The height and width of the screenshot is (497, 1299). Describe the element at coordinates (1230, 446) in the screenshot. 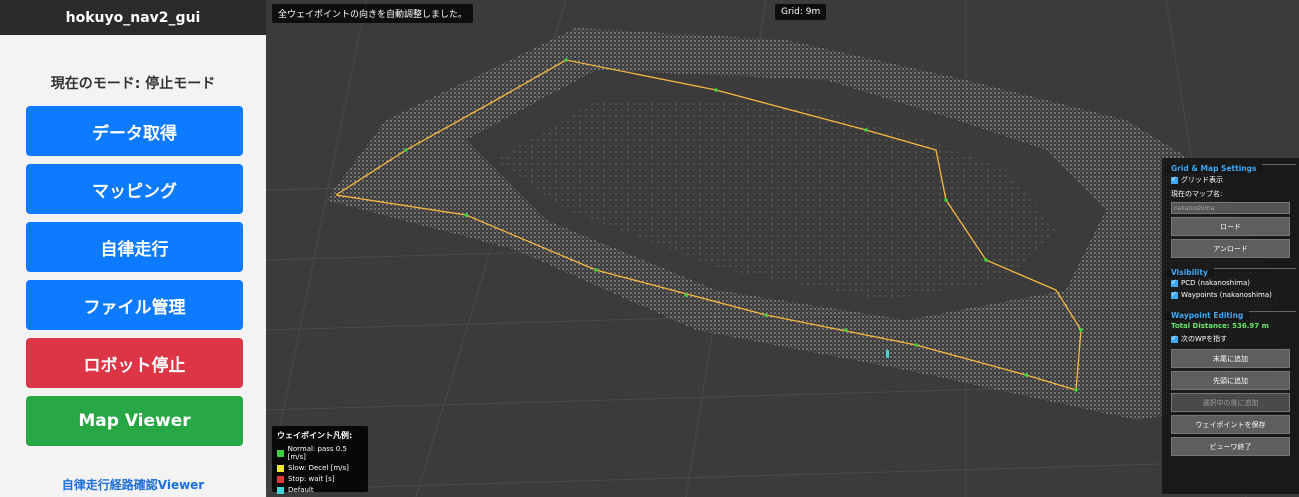

I see `exit-viewer-button: ビューワ終了` at that location.